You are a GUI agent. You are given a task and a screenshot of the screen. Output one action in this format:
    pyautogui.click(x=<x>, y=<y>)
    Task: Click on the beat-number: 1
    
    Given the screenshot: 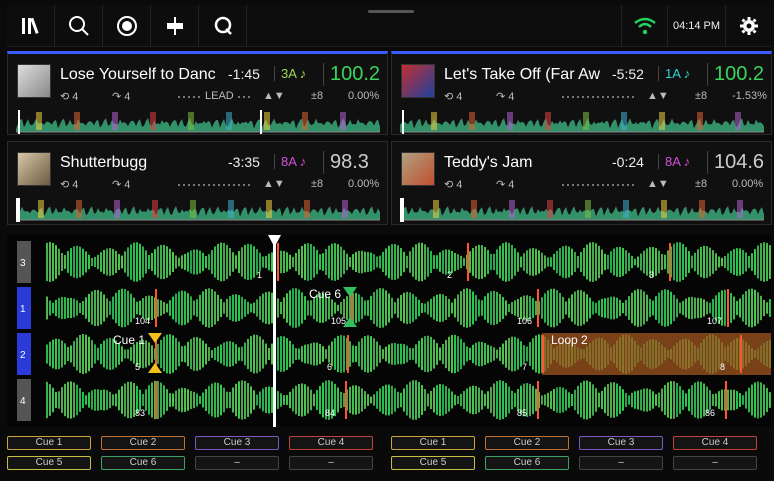 What is the action you would take?
    pyautogui.click(x=259, y=275)
    